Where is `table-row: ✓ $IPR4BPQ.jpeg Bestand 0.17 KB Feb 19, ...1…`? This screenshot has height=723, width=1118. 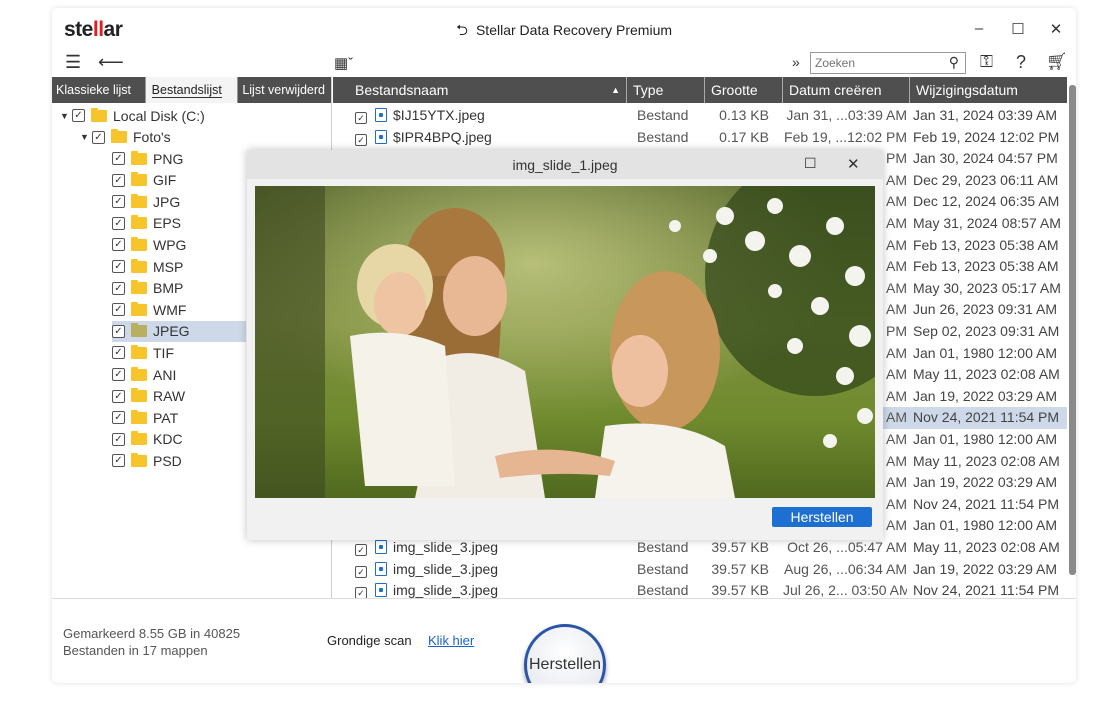 table-row: ✓ $IPR4BPQ.jpeg Bestand 0.17 KB Feb 19, ...1… is located at coordinates (700, 138).